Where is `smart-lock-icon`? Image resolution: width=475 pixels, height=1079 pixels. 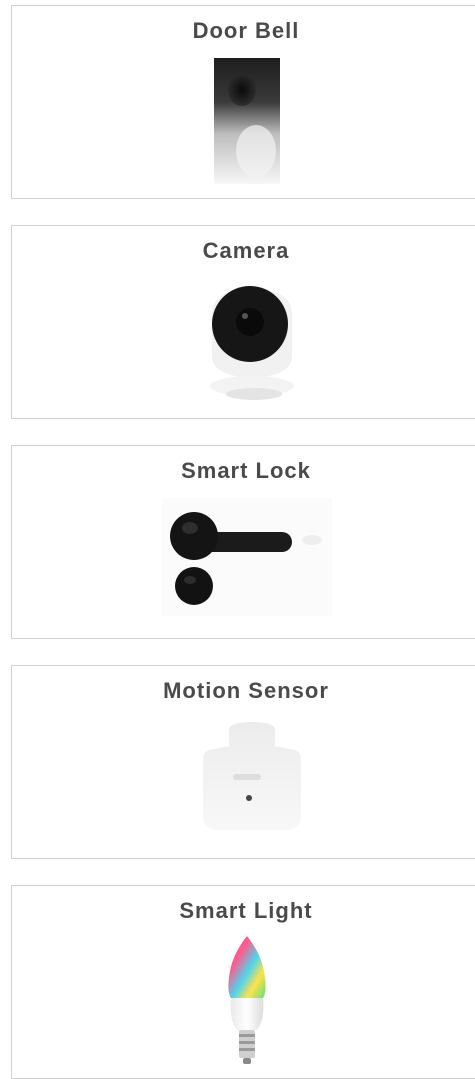 smart-lock-icon is located at coordinates (247, 557).